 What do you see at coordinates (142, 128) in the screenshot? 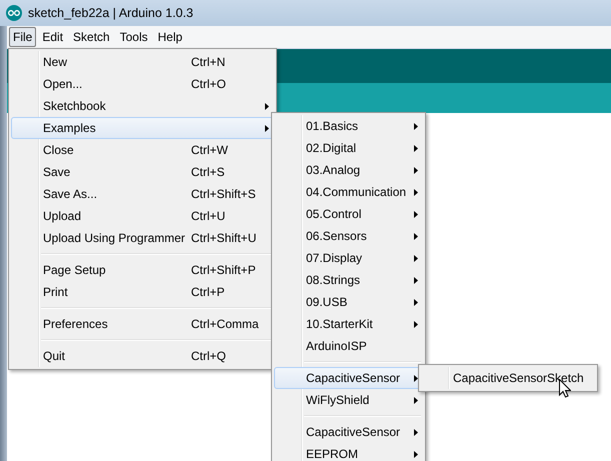
I see `menu-item: Examples` at bounding box center [142, 128].